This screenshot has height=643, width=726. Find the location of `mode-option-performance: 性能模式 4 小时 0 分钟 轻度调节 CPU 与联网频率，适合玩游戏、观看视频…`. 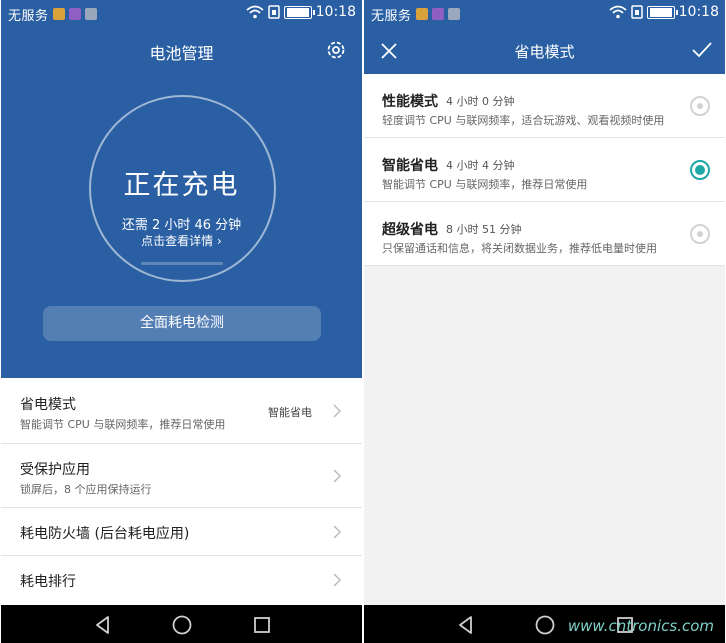

mode-option-performance: 性能模式 4 小时 0 分钟 轻度调节 CPU 与联网频率，适合玩游戏、观看视频… is located at coordinates (544, 106).